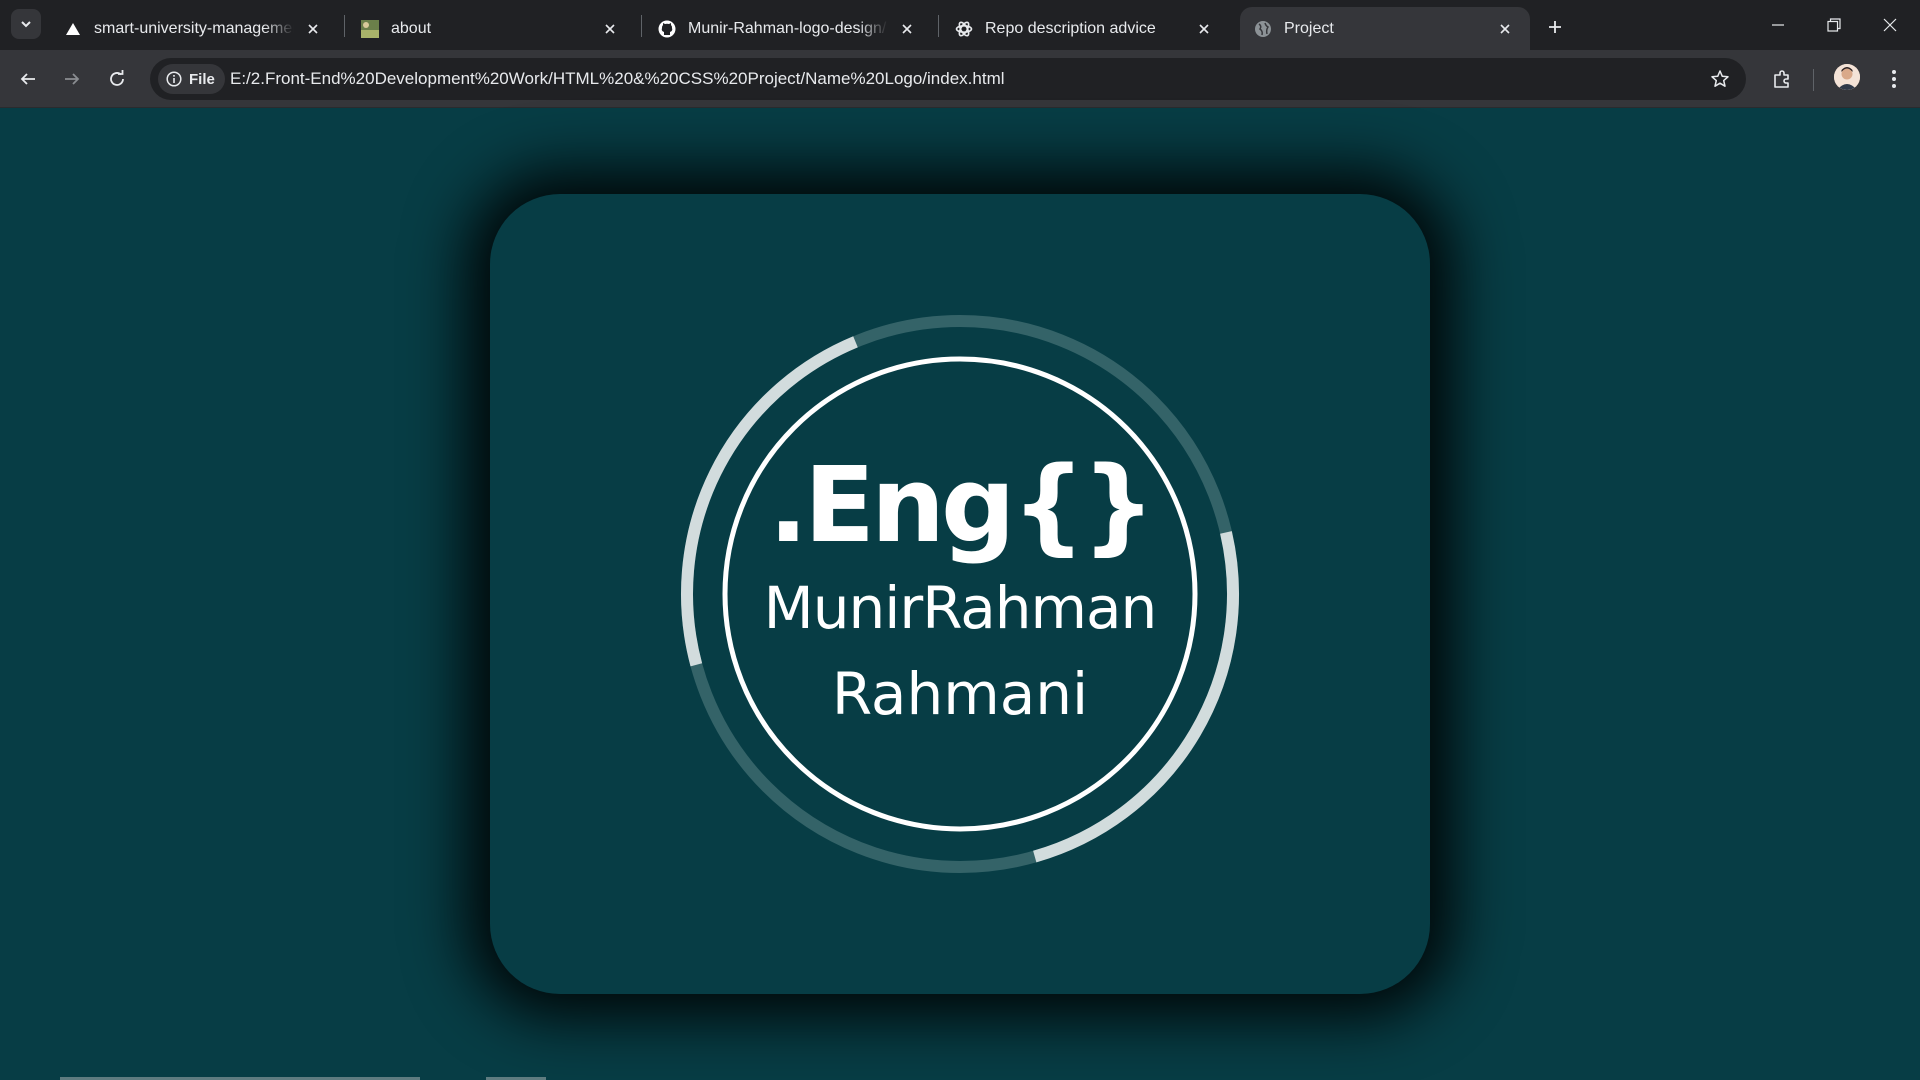 The width and height of the screenshot is (1920, 1080). I want to click on site-info-chip: File, so click(191, 79).